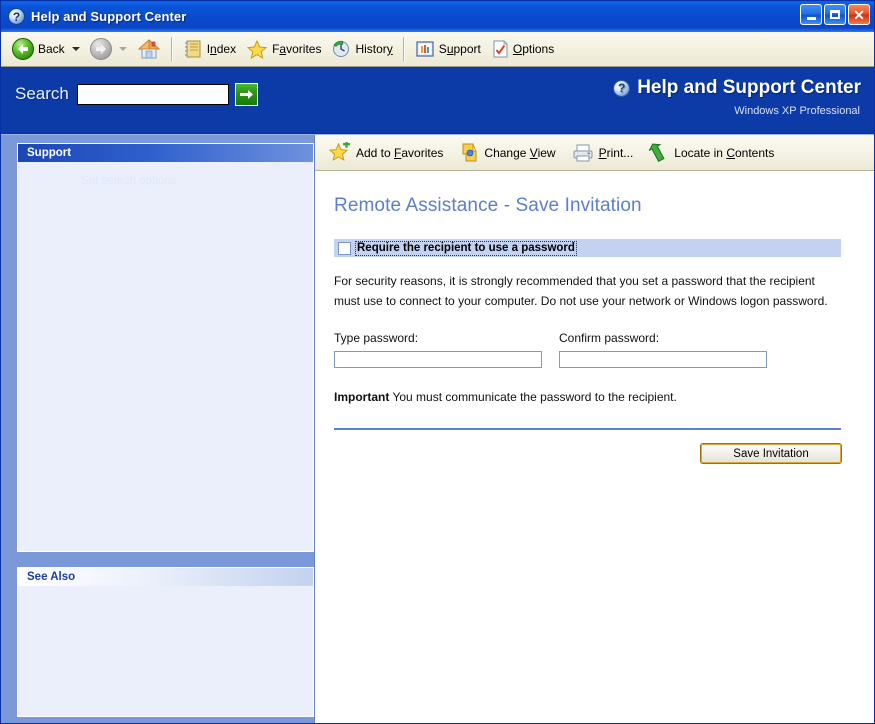 The image size is (875, 724). I want to click on options-check-icon, so click(500, 49).